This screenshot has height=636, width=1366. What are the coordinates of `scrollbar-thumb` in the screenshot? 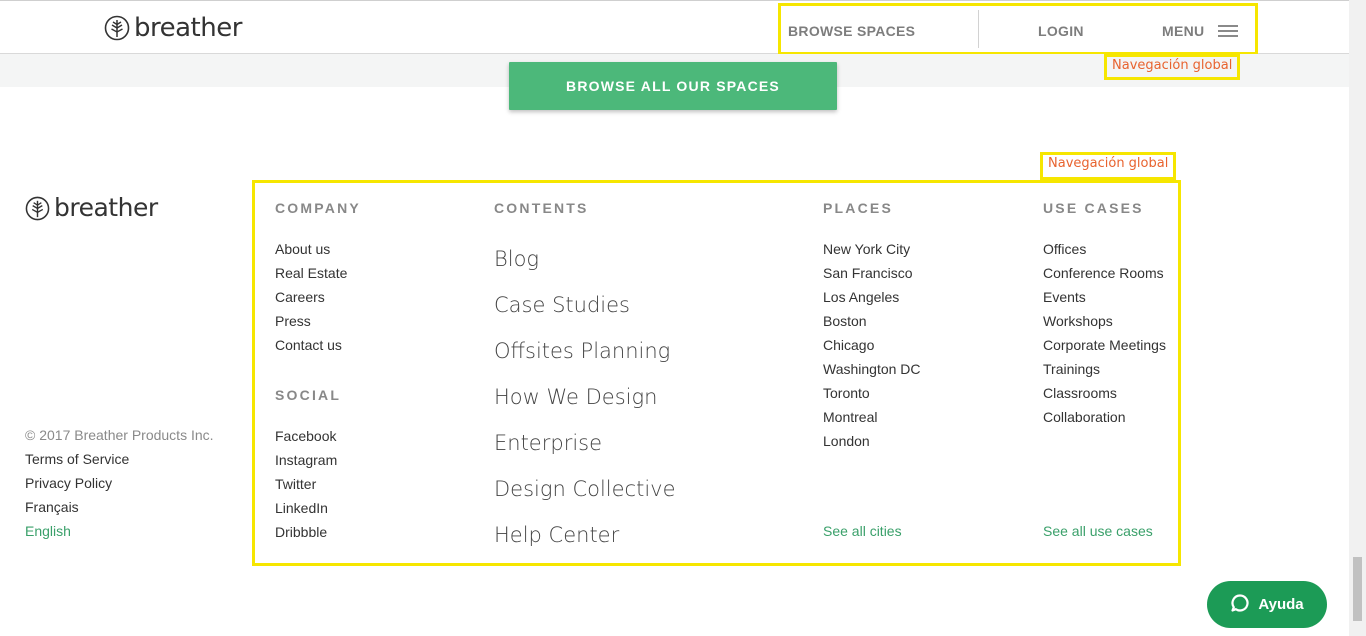 It's located at (1357, 589).